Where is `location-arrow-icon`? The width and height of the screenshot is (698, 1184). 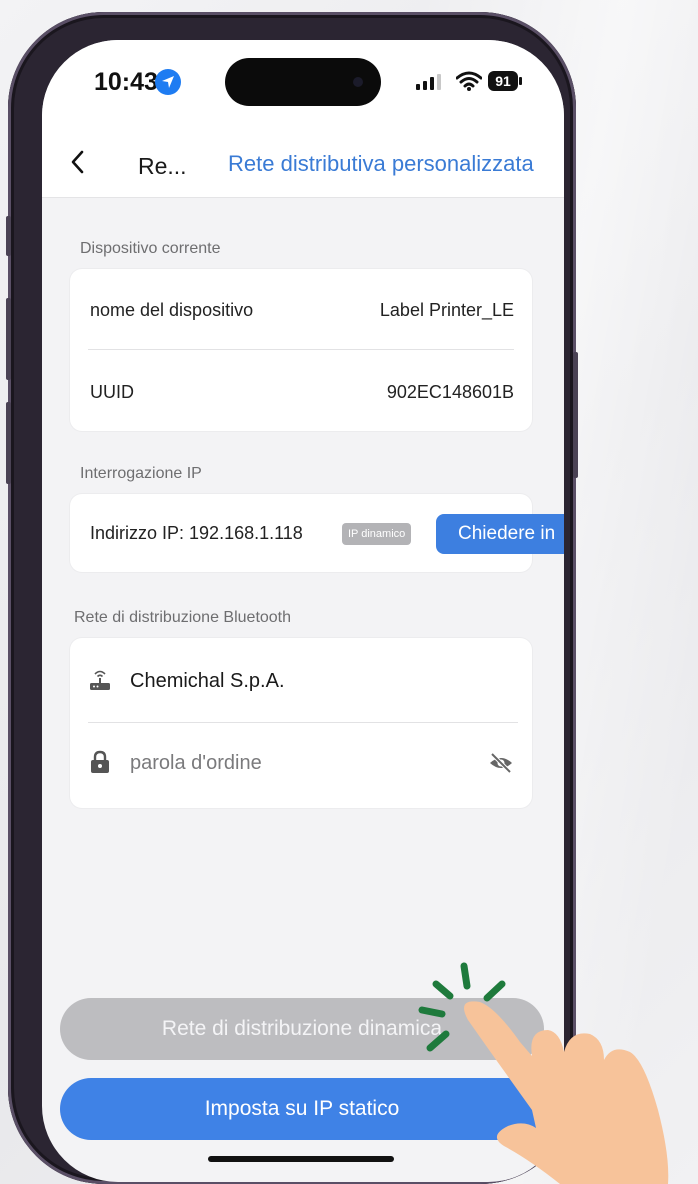
location-arrow-icon is located at coordinates (168, 82).